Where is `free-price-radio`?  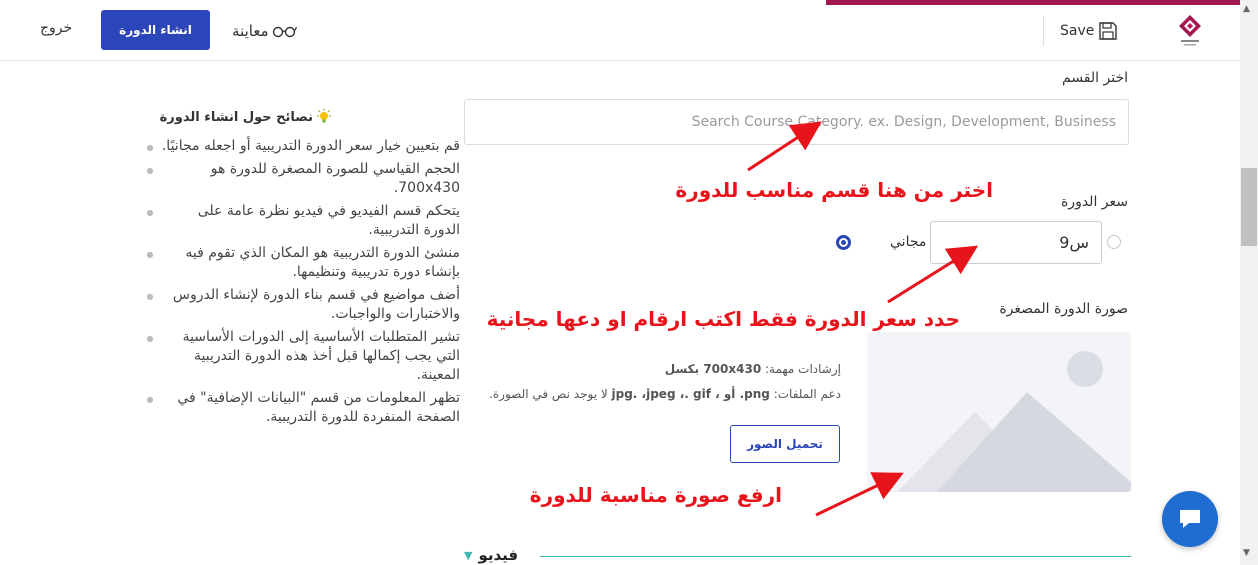
free-price-radio is located at coordinates (843, 242).